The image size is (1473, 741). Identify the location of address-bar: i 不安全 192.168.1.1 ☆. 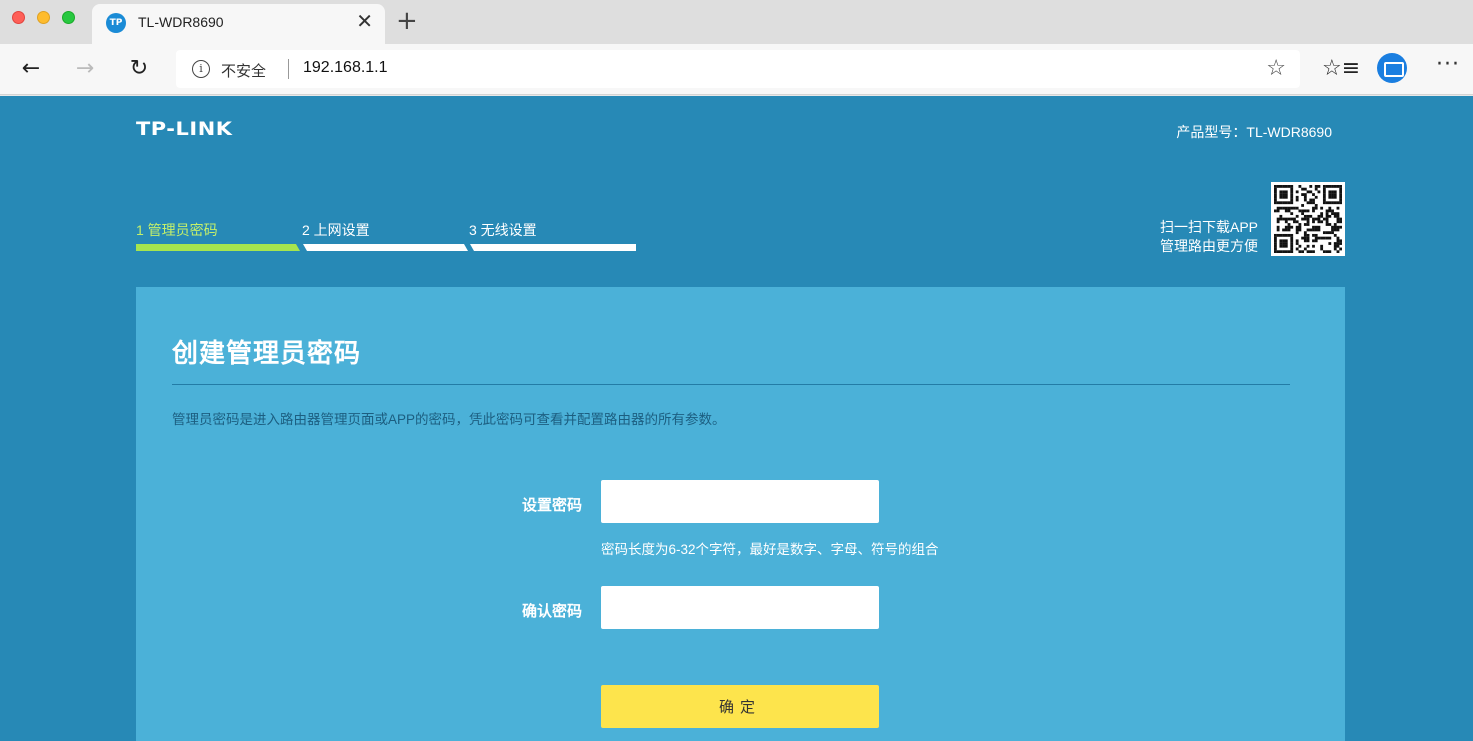
(738, 69).